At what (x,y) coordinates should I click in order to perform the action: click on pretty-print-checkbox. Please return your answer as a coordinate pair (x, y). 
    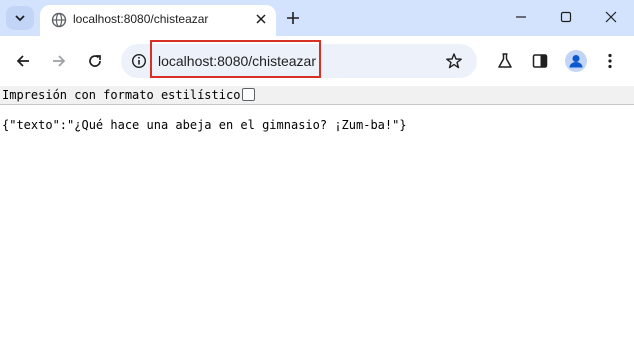
    Looking at the image, I should click on (248, 94).